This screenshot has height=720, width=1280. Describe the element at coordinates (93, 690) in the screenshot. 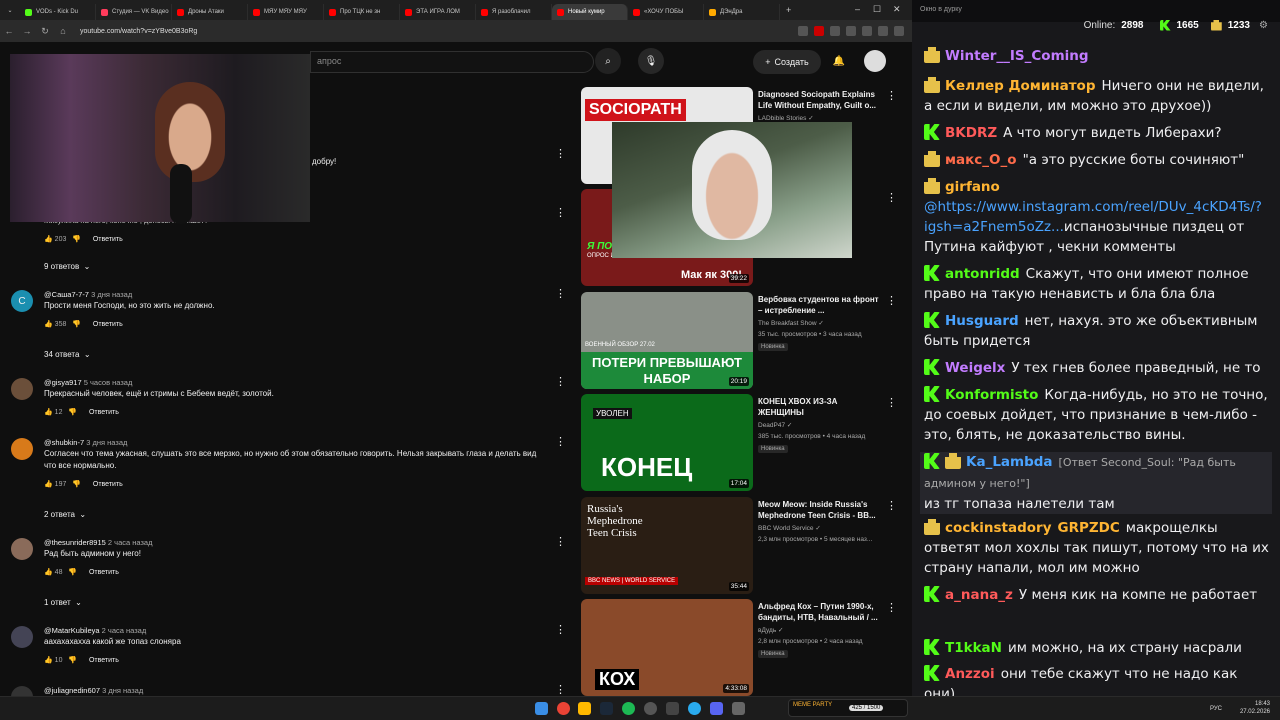

I see `comment-author: @juliagnedin607 3 дня назад` at that location.